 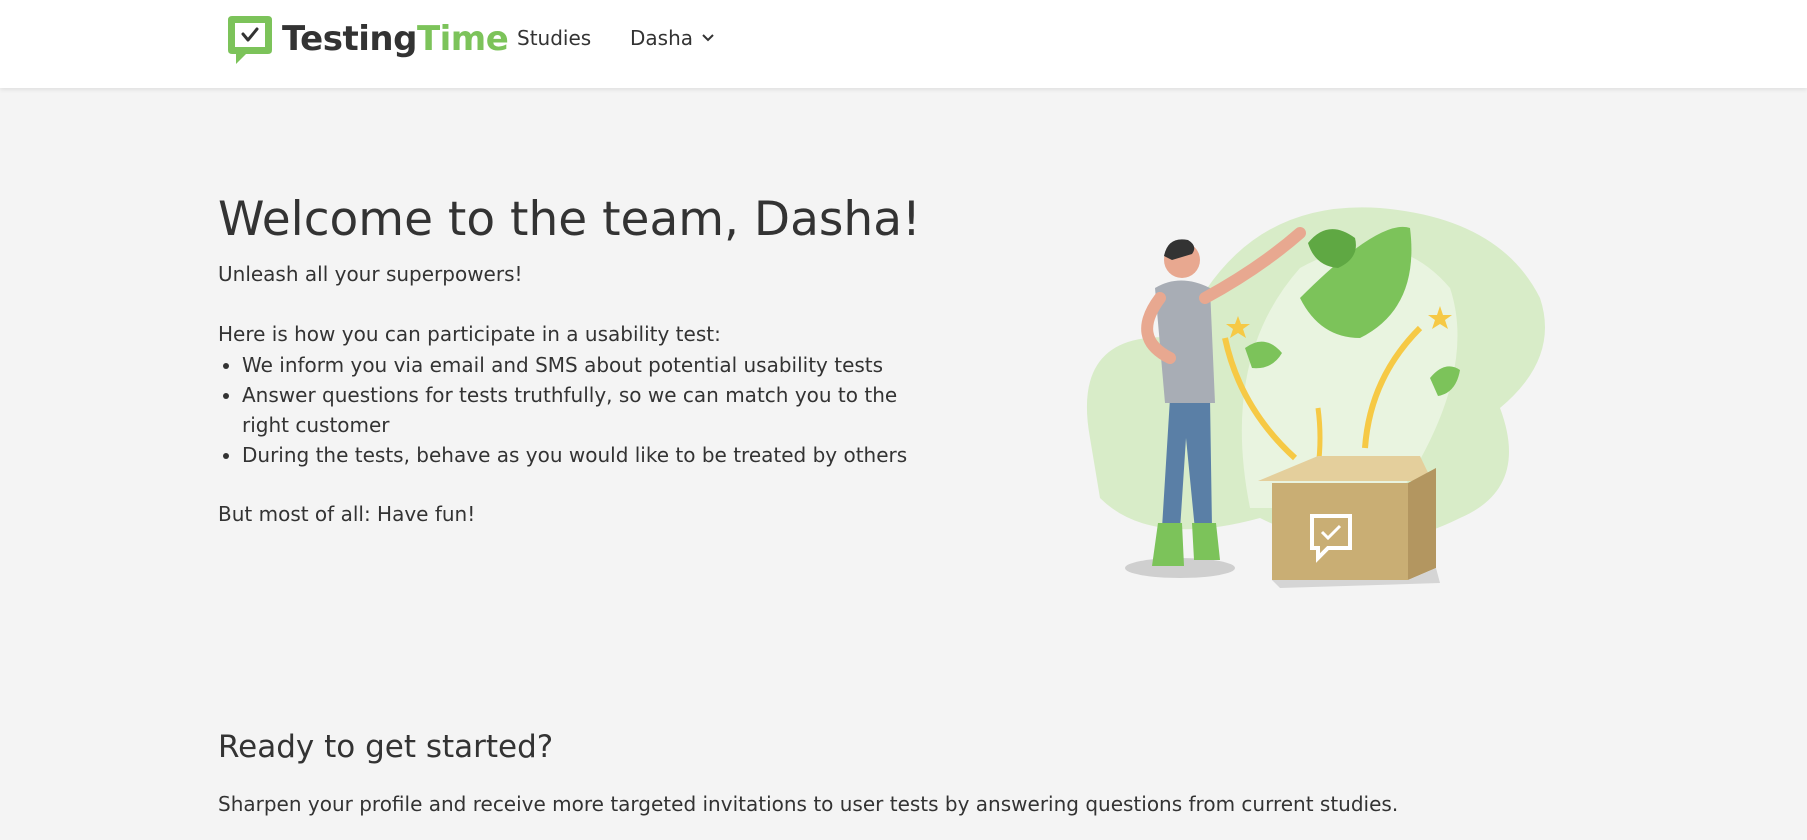 I want to click on testingtime-logo: TestingTime, so click(x=367, y=39).